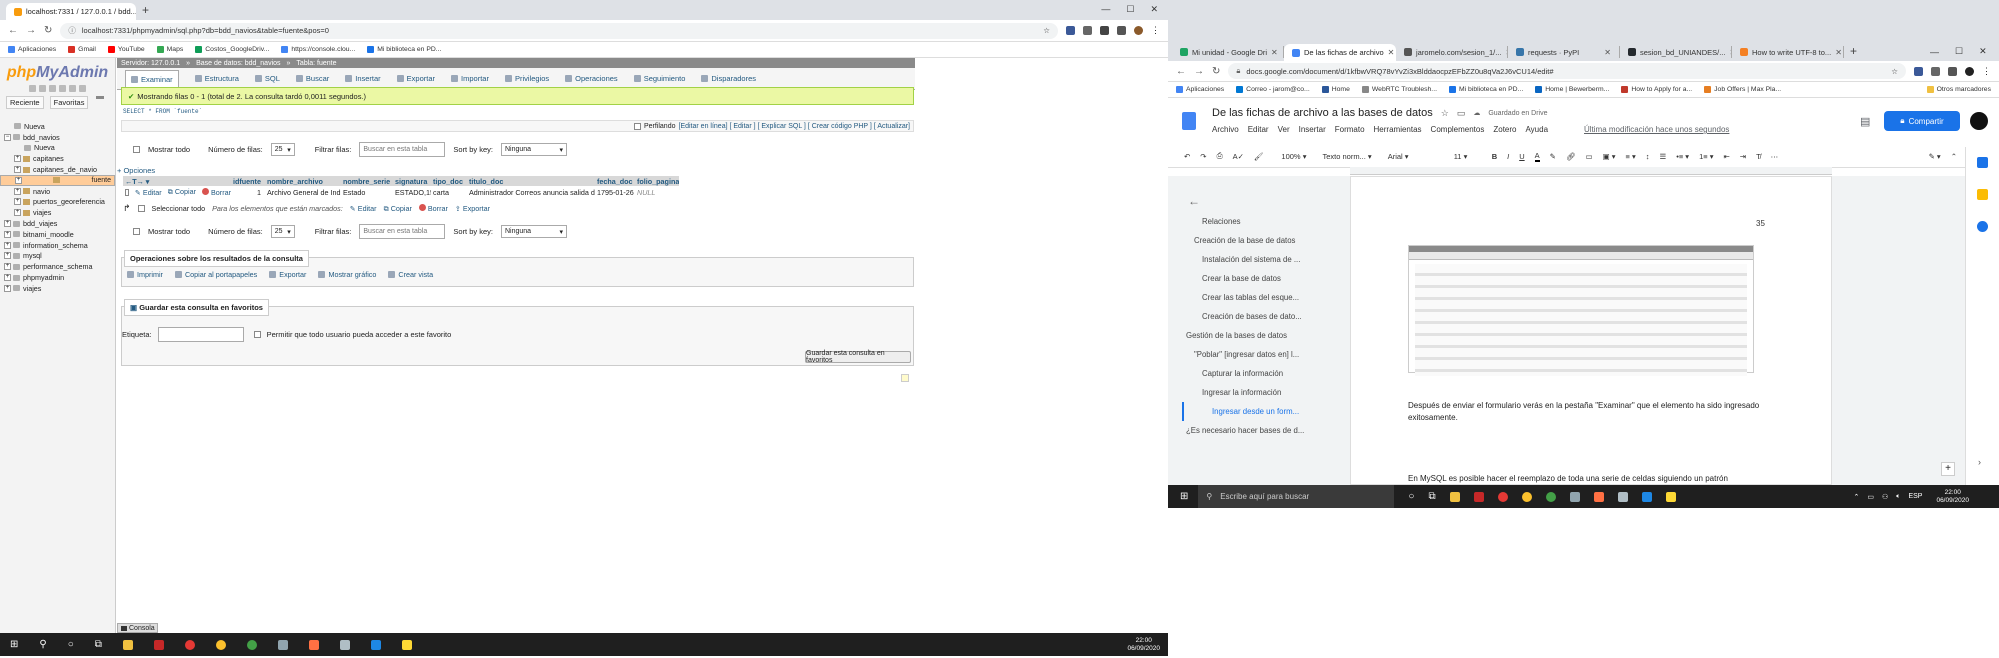  What do you see at coordinates (1416, 156) in the screenshot?
I see `font-select: Arial ▾` at bounding box center [1416, 156].